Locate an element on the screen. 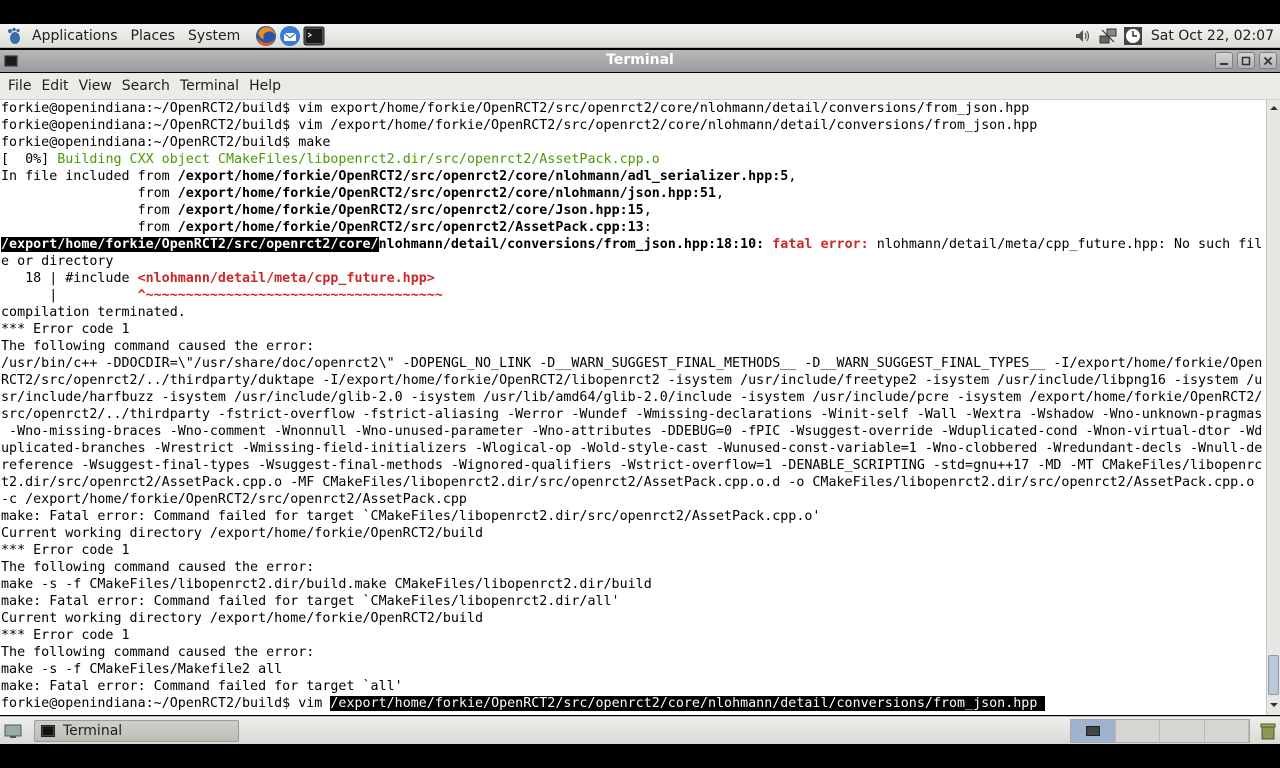  terminal-segment: make -s -f CMakeFiles/Makefile2 all is located at coordinates (142, 669).